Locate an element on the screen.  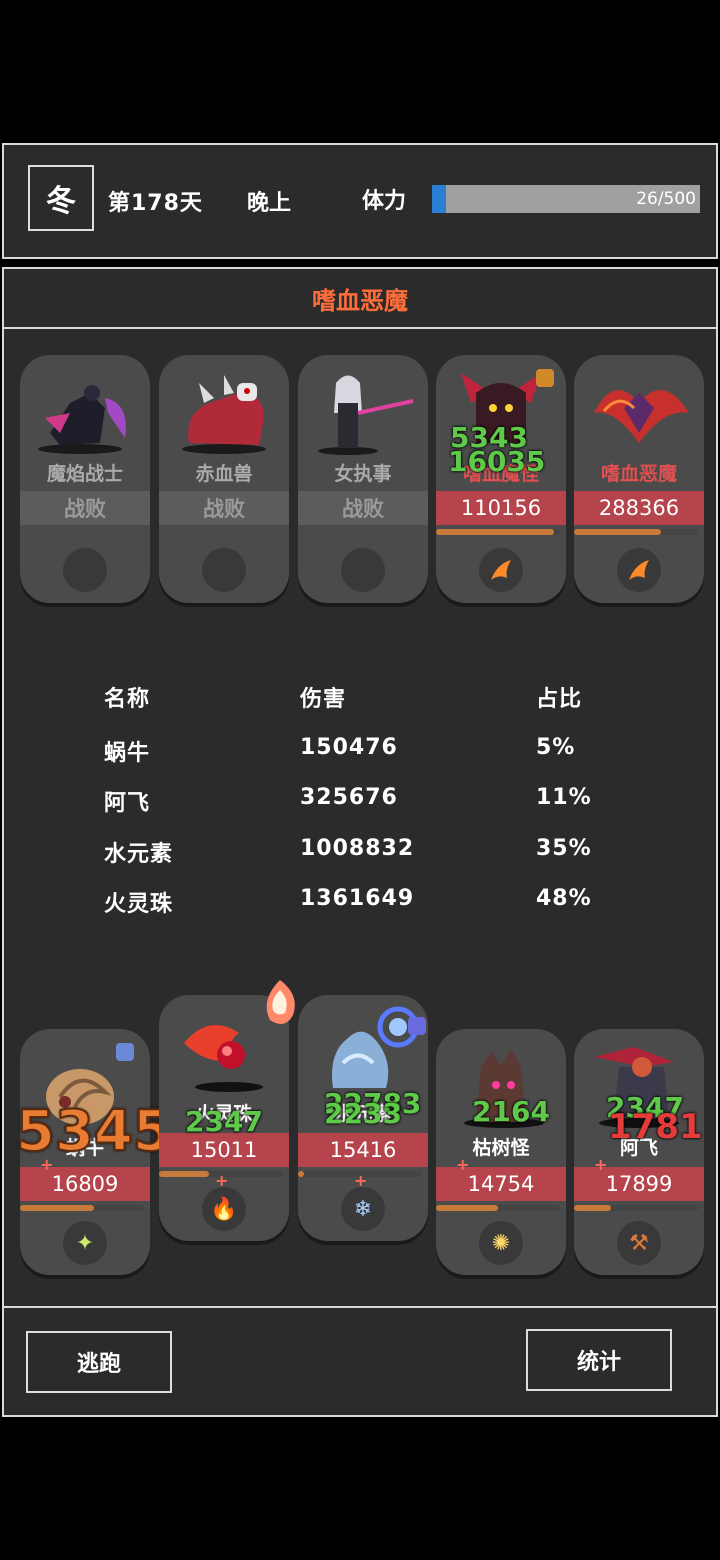
stamina-fill is located at coordinates (439, 199).